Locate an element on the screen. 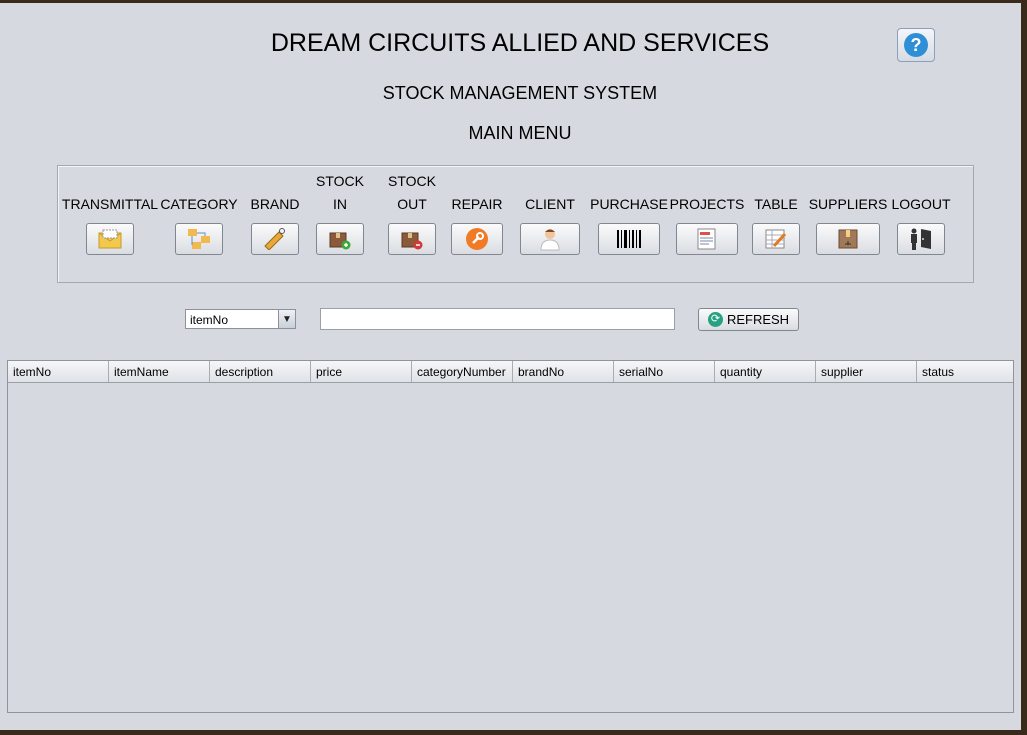 The image size is (1027, 735). suppliers-button is located at coordinates (848, 239).